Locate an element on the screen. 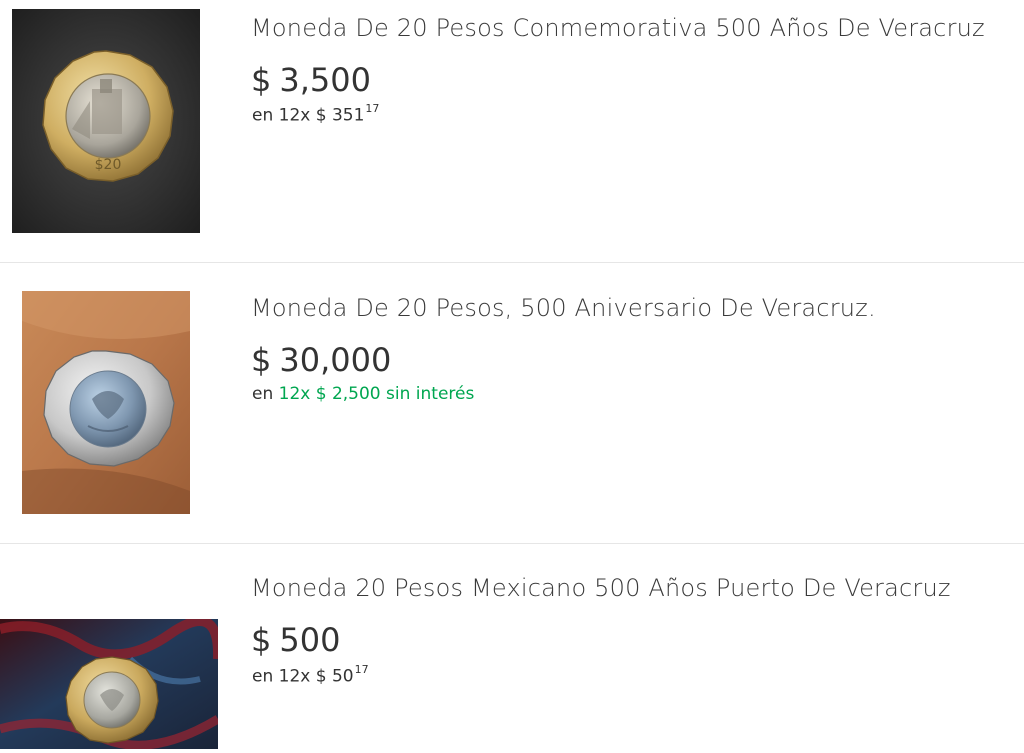 The width and height of the screenshot is (1024, 753). installments-text: en 12x $ 351 is located at coordinates (308, 115).